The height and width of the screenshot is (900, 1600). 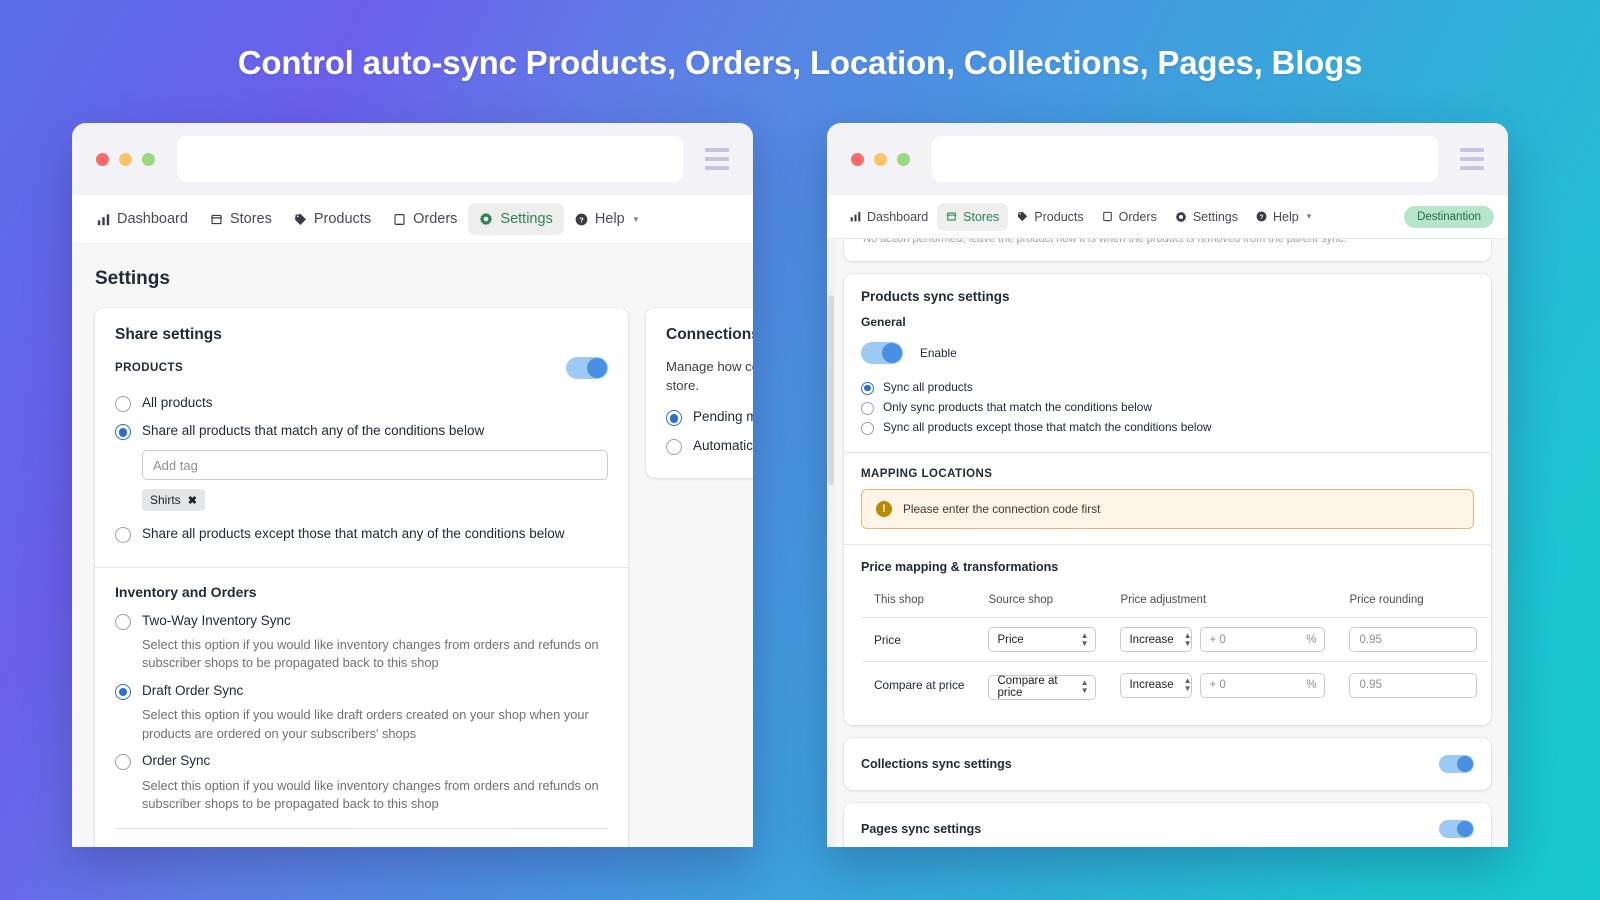 I want to click on pages-sync-toggle, so click(x=1456, y=828).